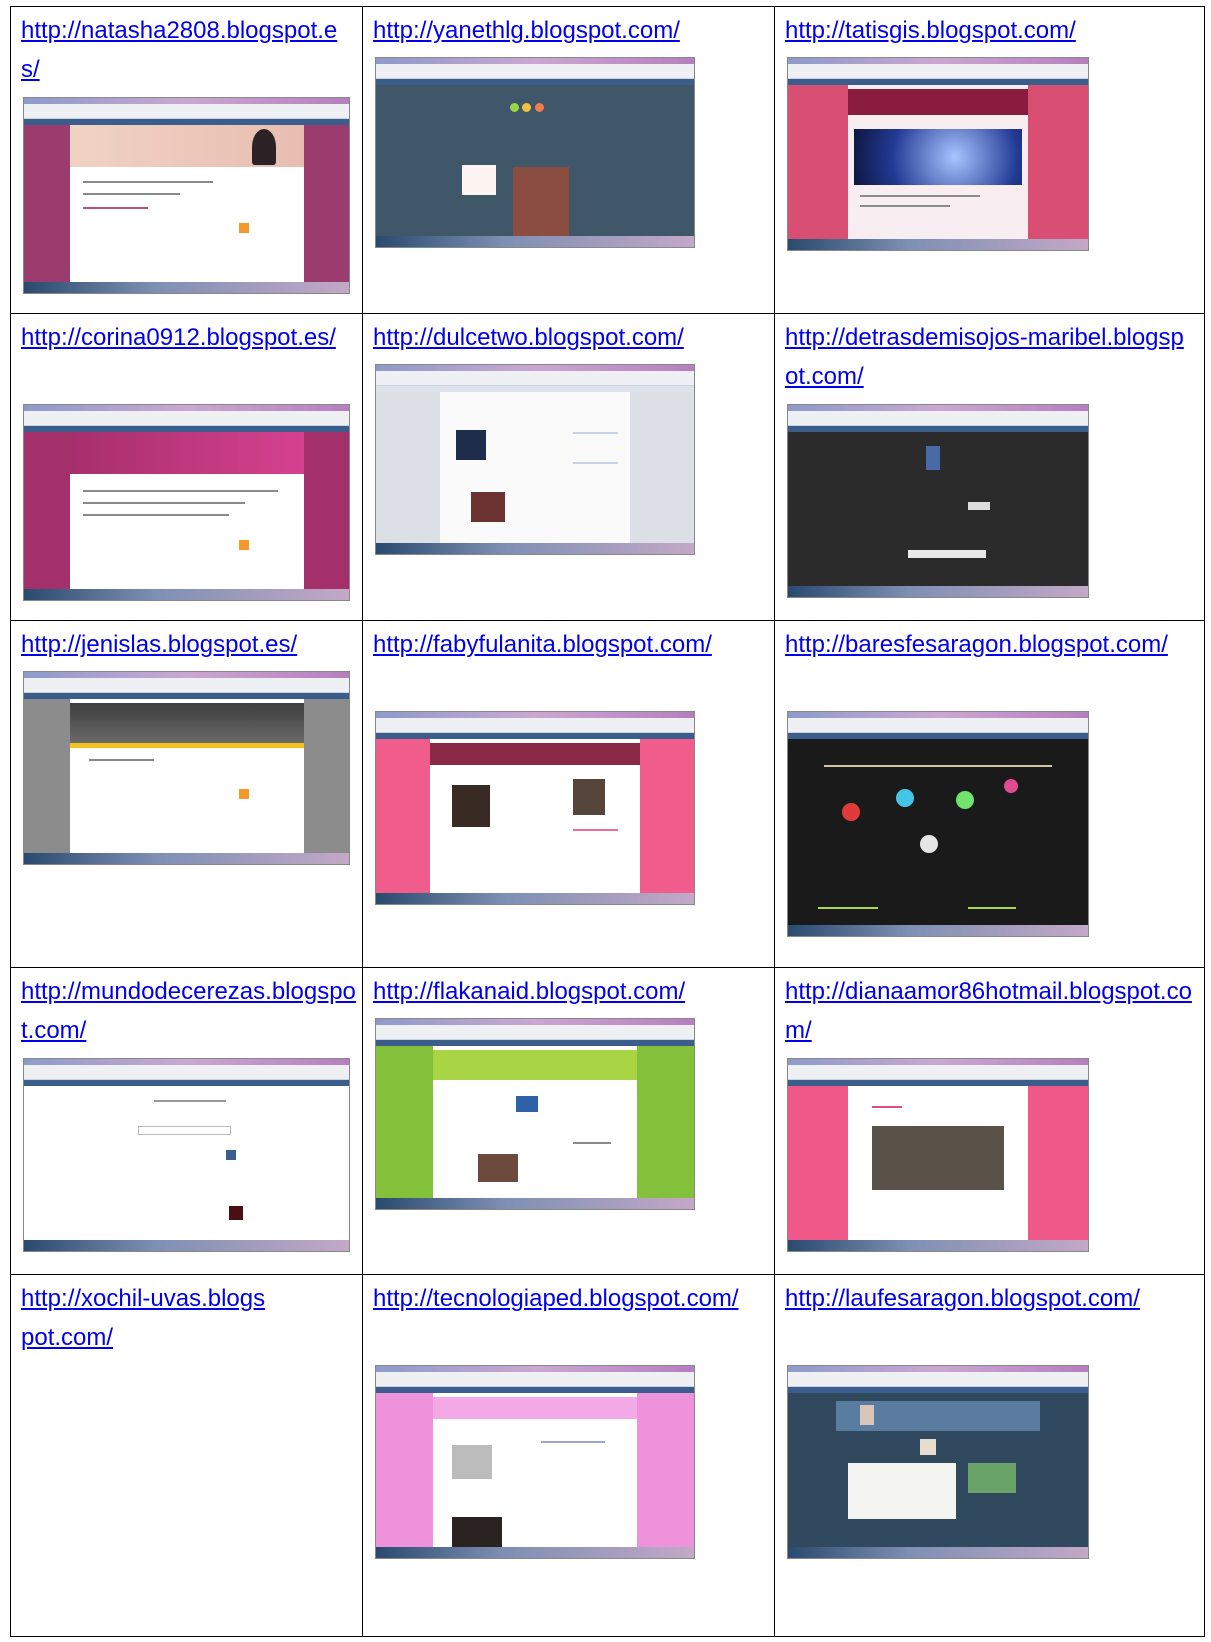 The width and height of the screenshot is (1211, 1642). I want to click on table-cell: http://mundodecerezas.blogspot.com/, so click(186, 1121).